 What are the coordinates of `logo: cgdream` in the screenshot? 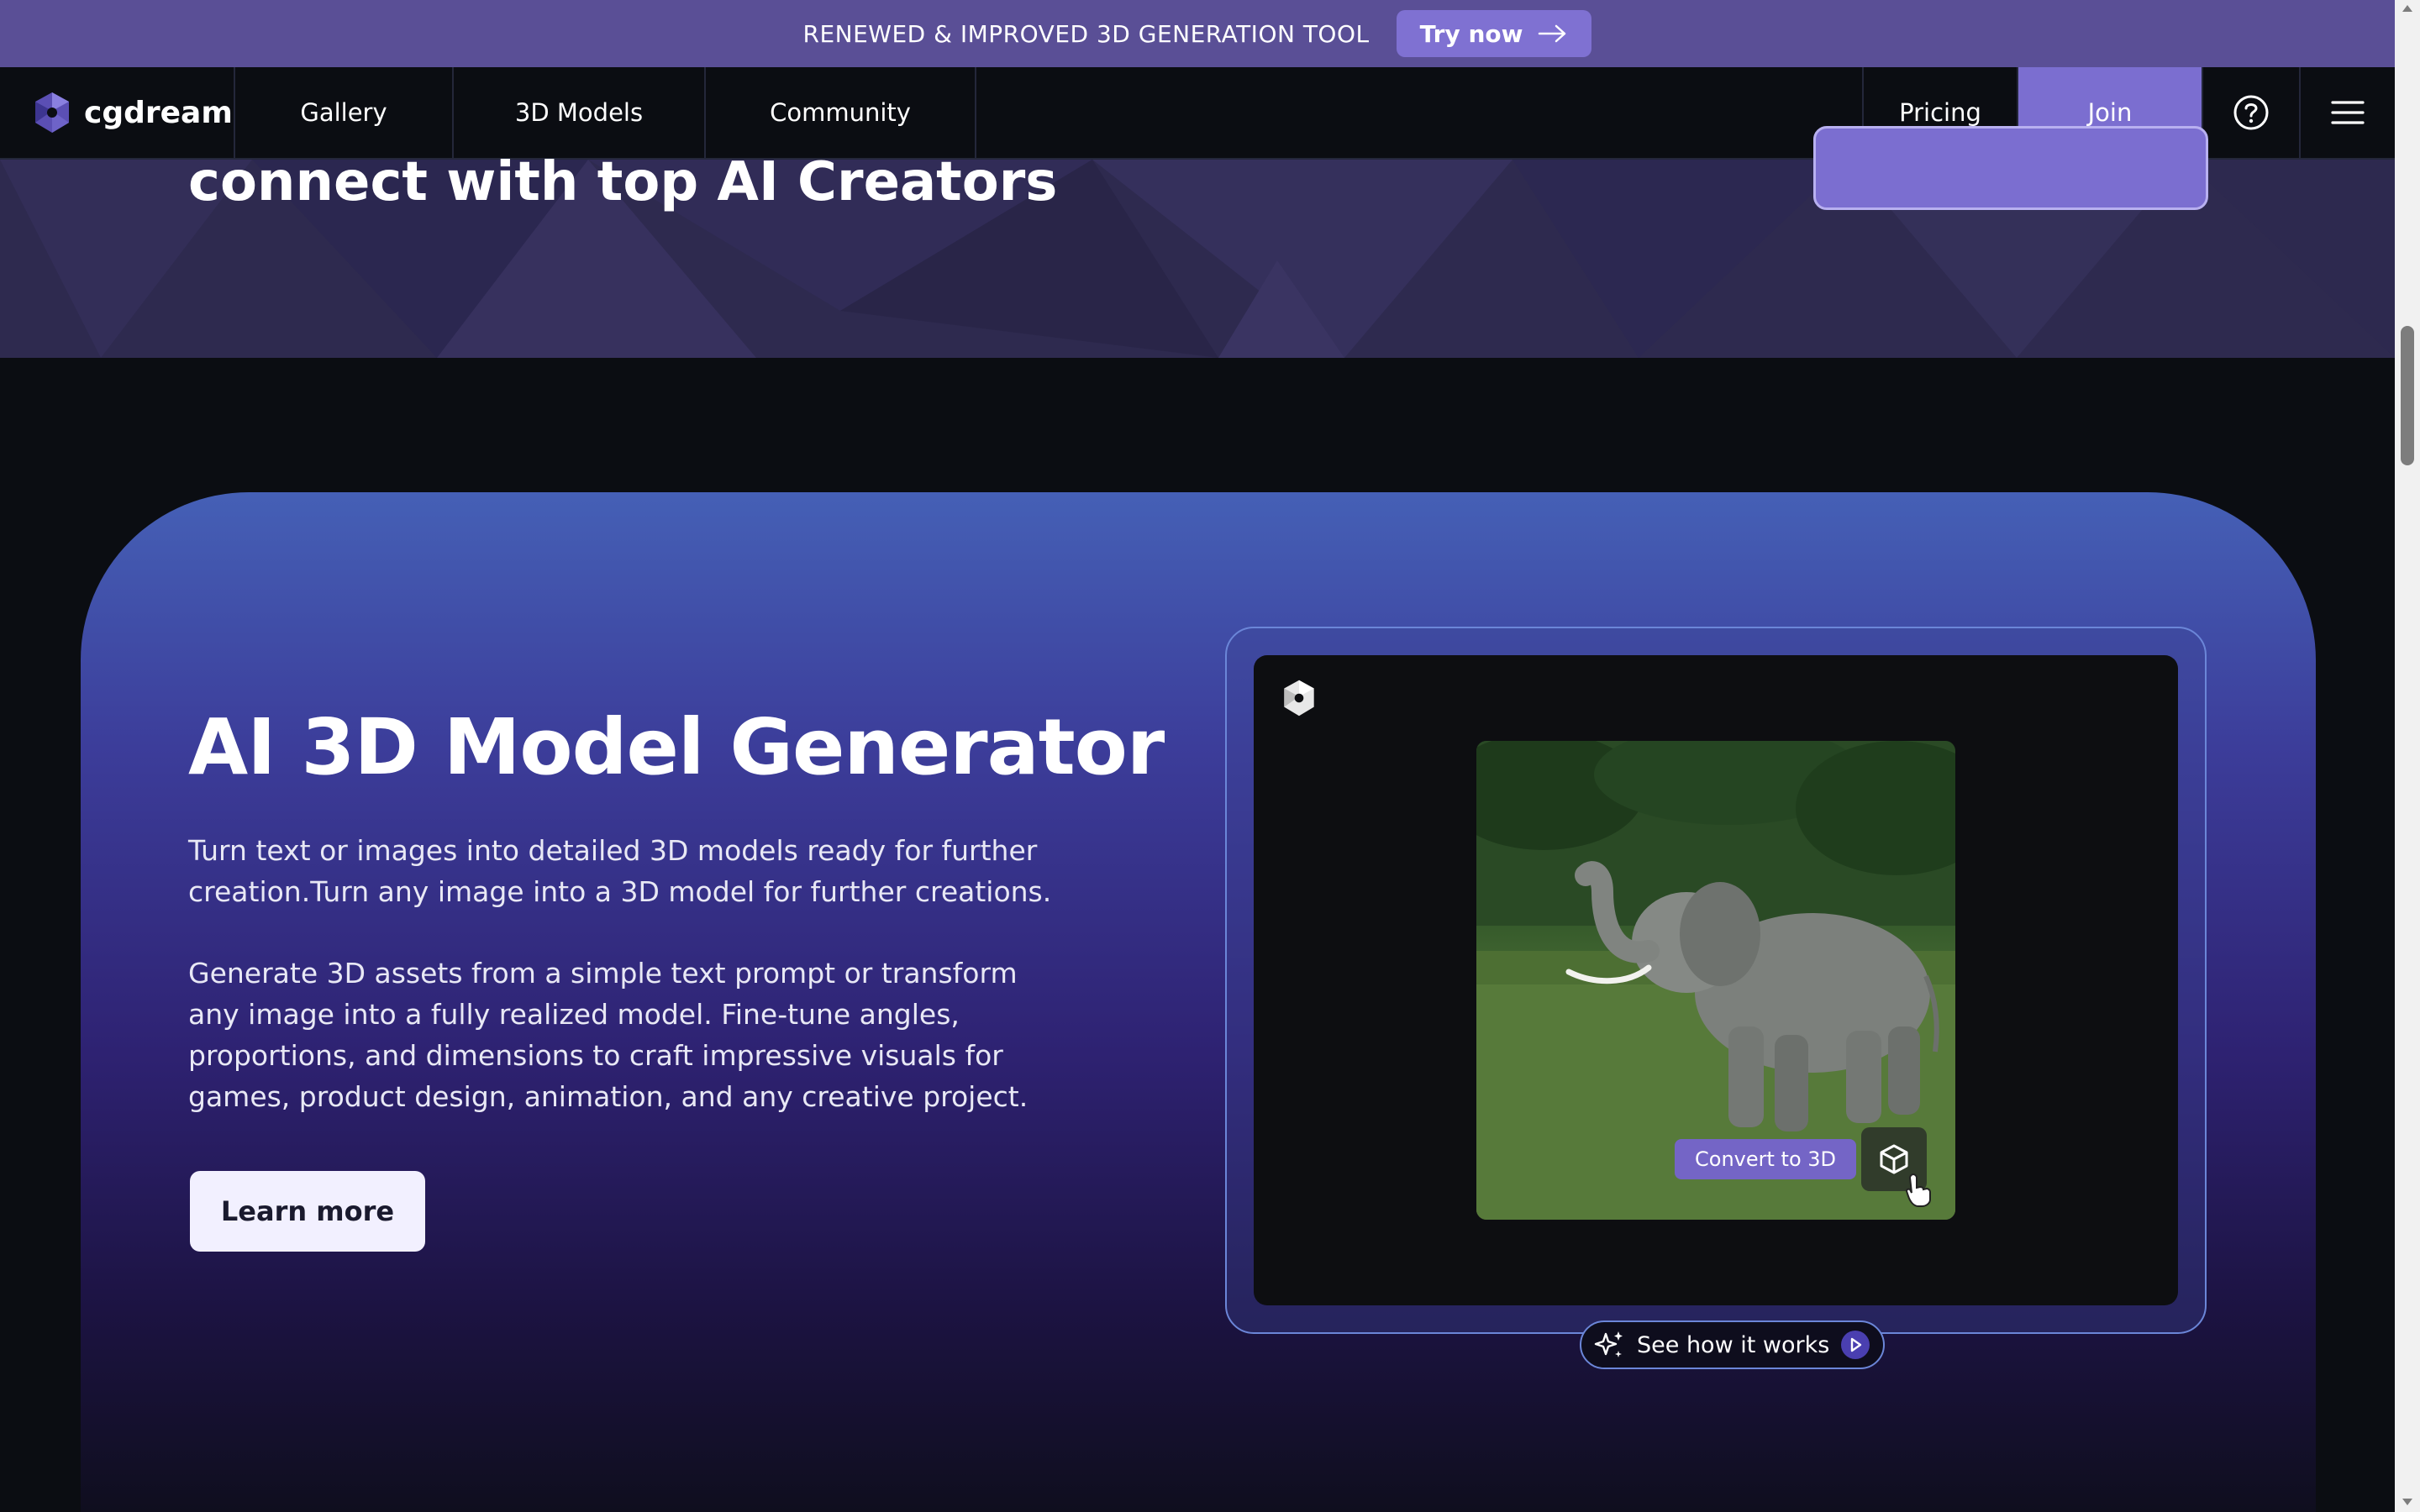 It's located at (117, 112).